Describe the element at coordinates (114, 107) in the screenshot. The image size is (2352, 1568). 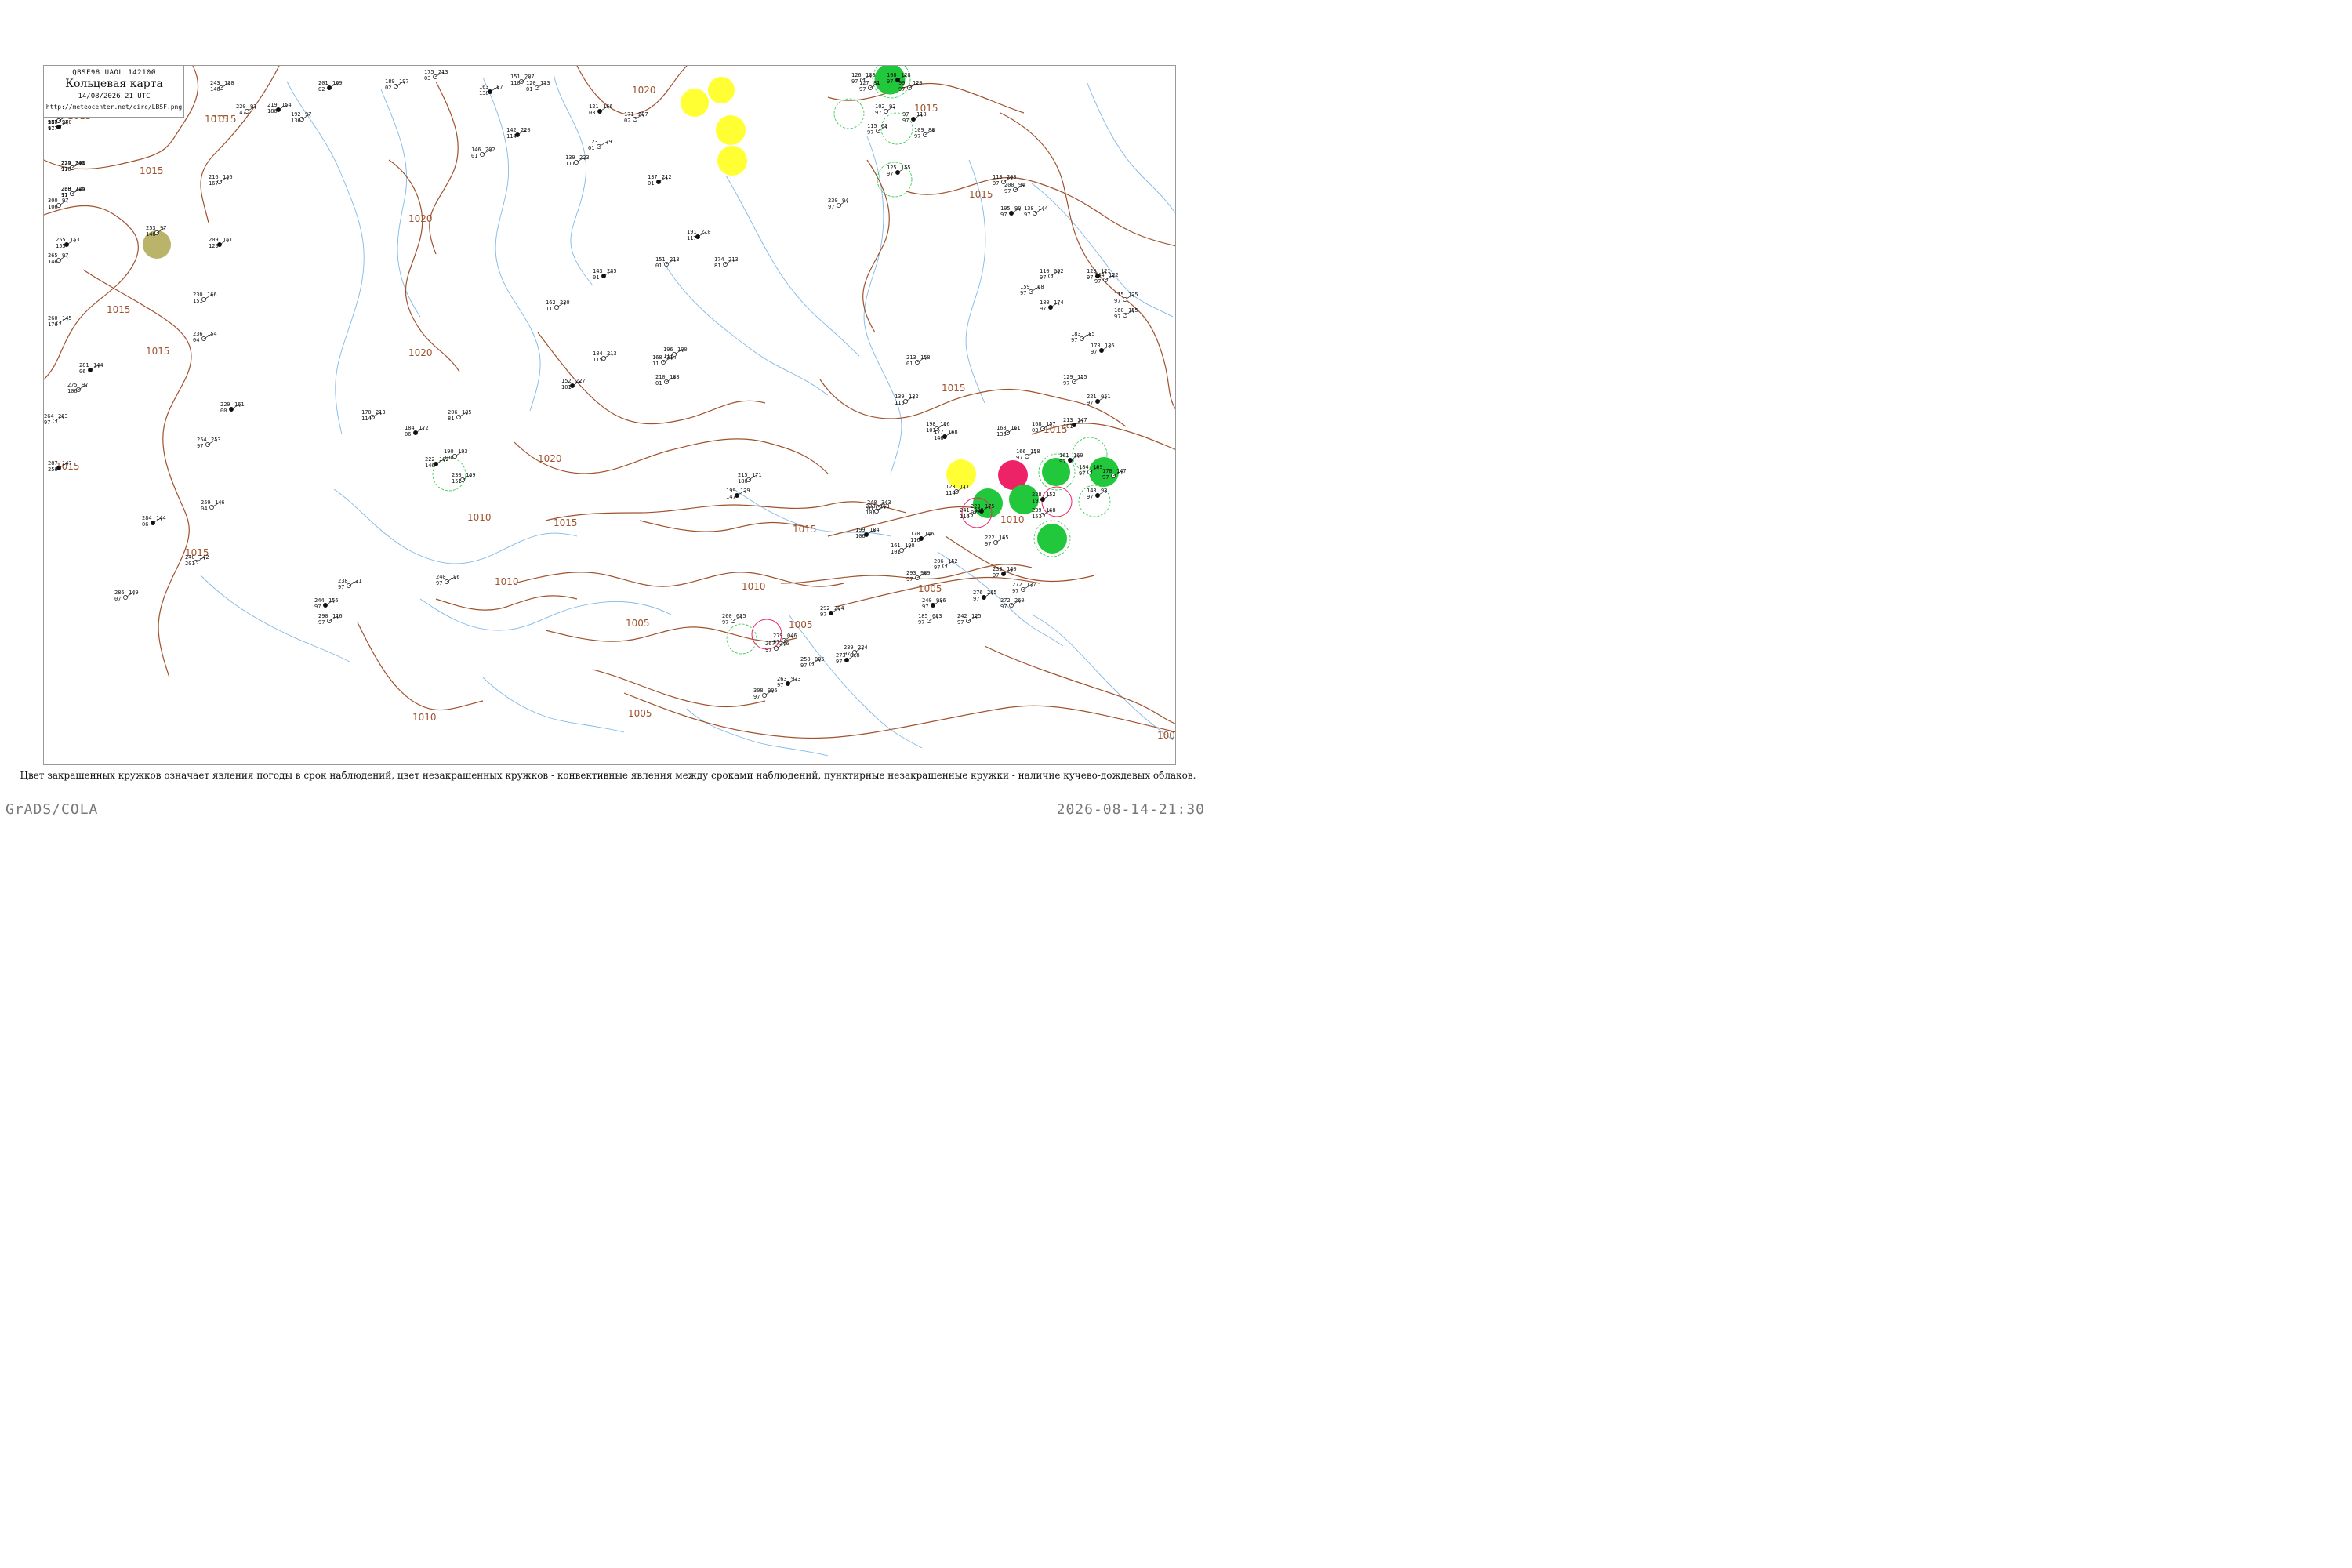
I see `source-url: http://meteocenter.net/circ/LBSF.png` at that location.